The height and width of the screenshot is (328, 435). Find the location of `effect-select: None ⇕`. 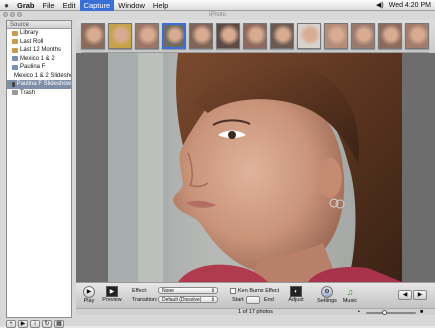

effect-select: None ⇕ is located at coordinates (188, 290).